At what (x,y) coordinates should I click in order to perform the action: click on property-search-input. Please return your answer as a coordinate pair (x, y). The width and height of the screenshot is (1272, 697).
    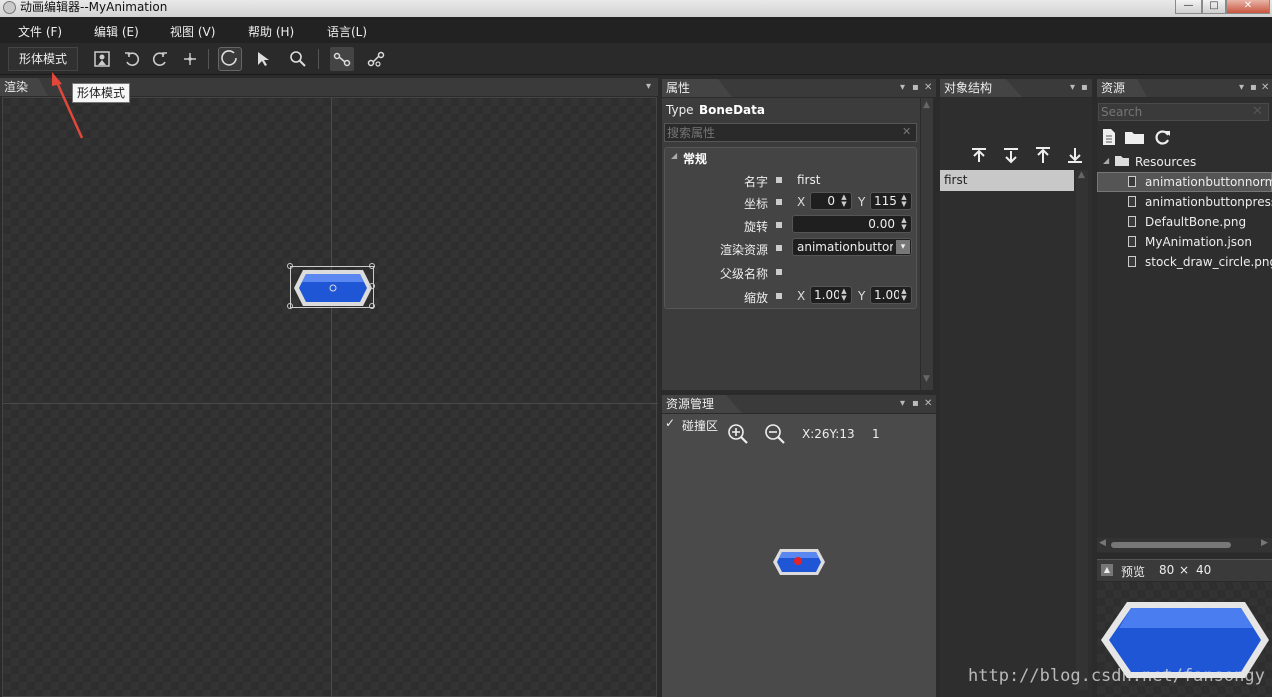
    Looking at the image, I should click on (790, 132).